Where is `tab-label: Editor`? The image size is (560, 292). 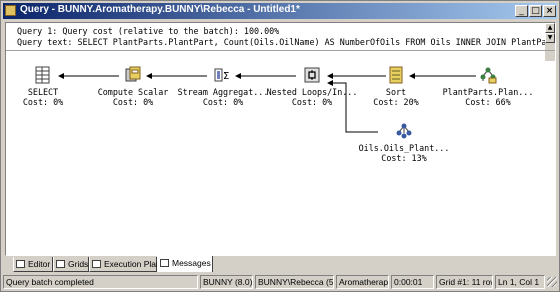
tab-label: Editor is located at coordinates (39, 264).